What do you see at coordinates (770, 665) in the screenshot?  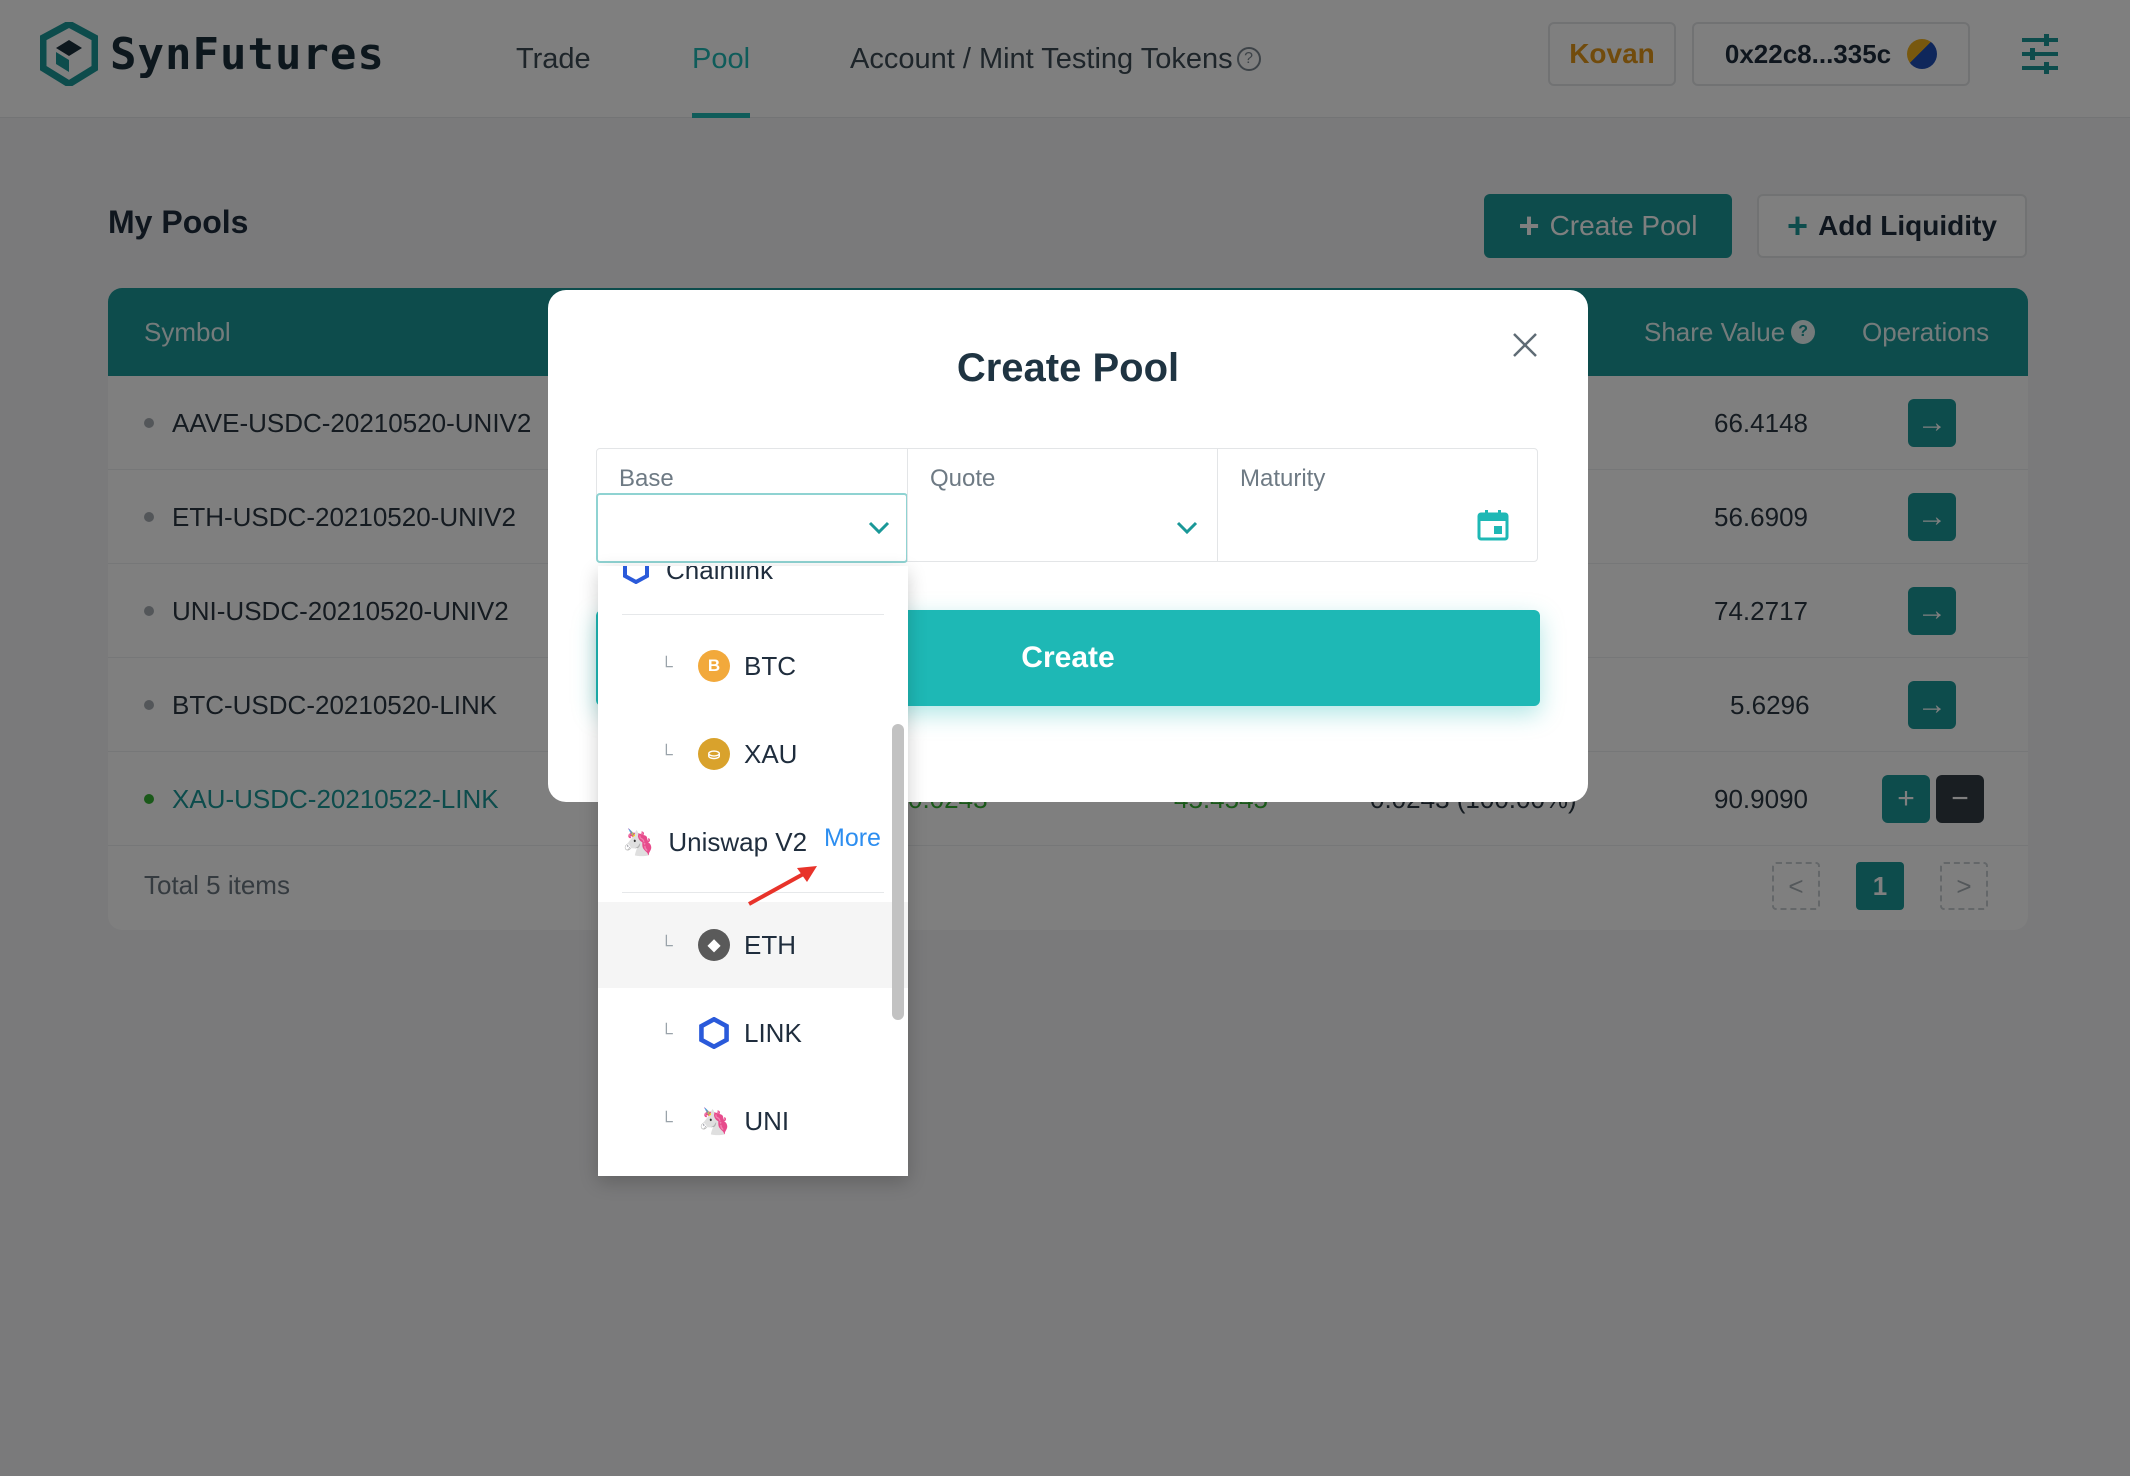 I see `option-label: BTC` at bounding box center [770, 665].